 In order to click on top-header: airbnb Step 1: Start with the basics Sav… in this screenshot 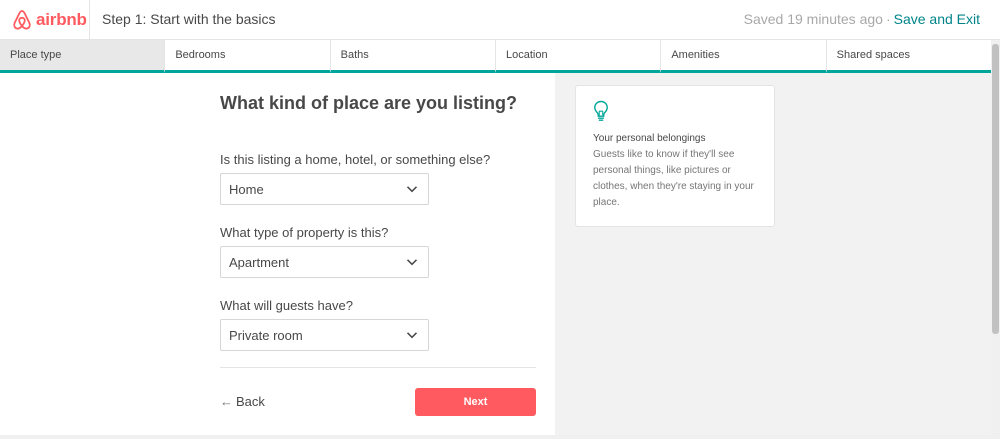, I will do `click(500, 20)`.